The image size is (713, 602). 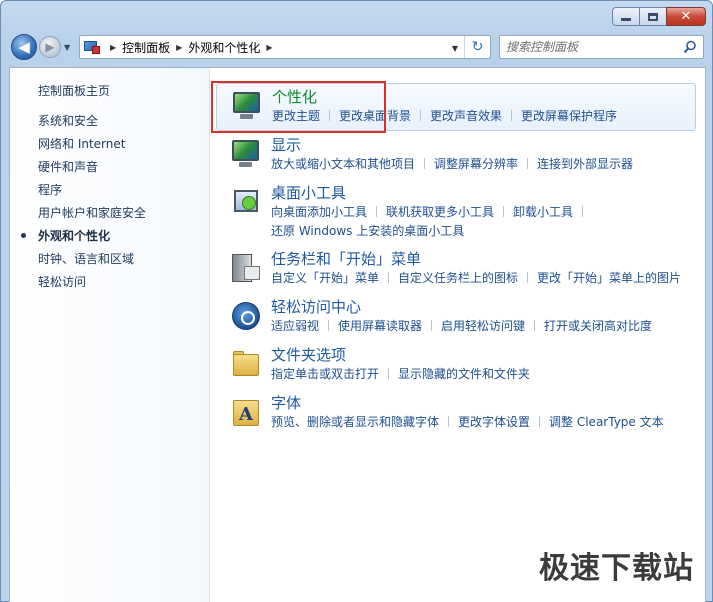 What do you see at coordinates (609, 277) in the screenshot?
I see `link-change-start-picture: 更改「开始」菜单上的图片` at bounding box center [609, 277].